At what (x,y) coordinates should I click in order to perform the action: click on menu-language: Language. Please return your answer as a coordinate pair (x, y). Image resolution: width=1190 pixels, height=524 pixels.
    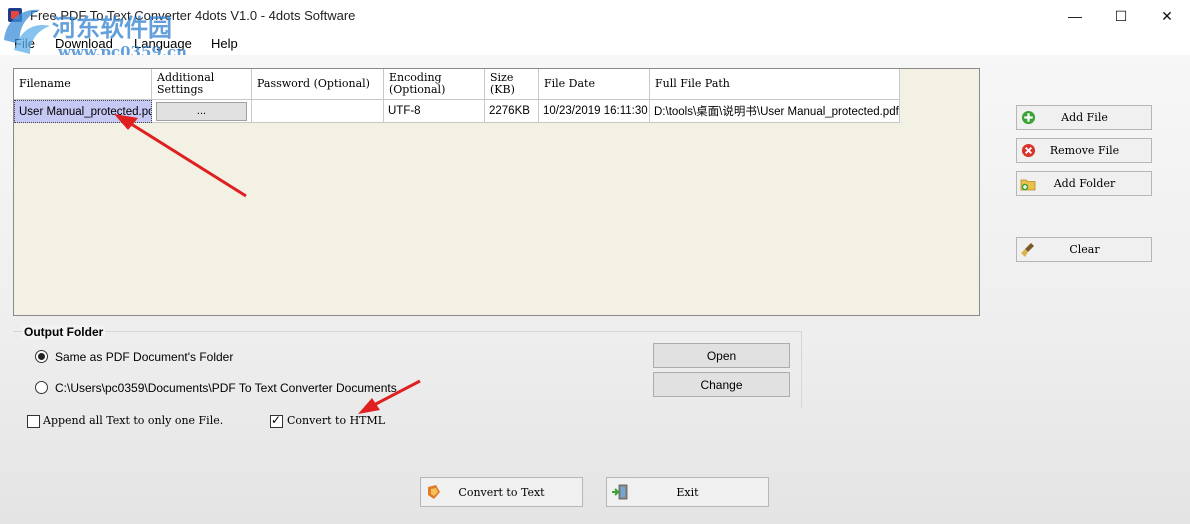
    Looking at the image, I should click on (163, 43).